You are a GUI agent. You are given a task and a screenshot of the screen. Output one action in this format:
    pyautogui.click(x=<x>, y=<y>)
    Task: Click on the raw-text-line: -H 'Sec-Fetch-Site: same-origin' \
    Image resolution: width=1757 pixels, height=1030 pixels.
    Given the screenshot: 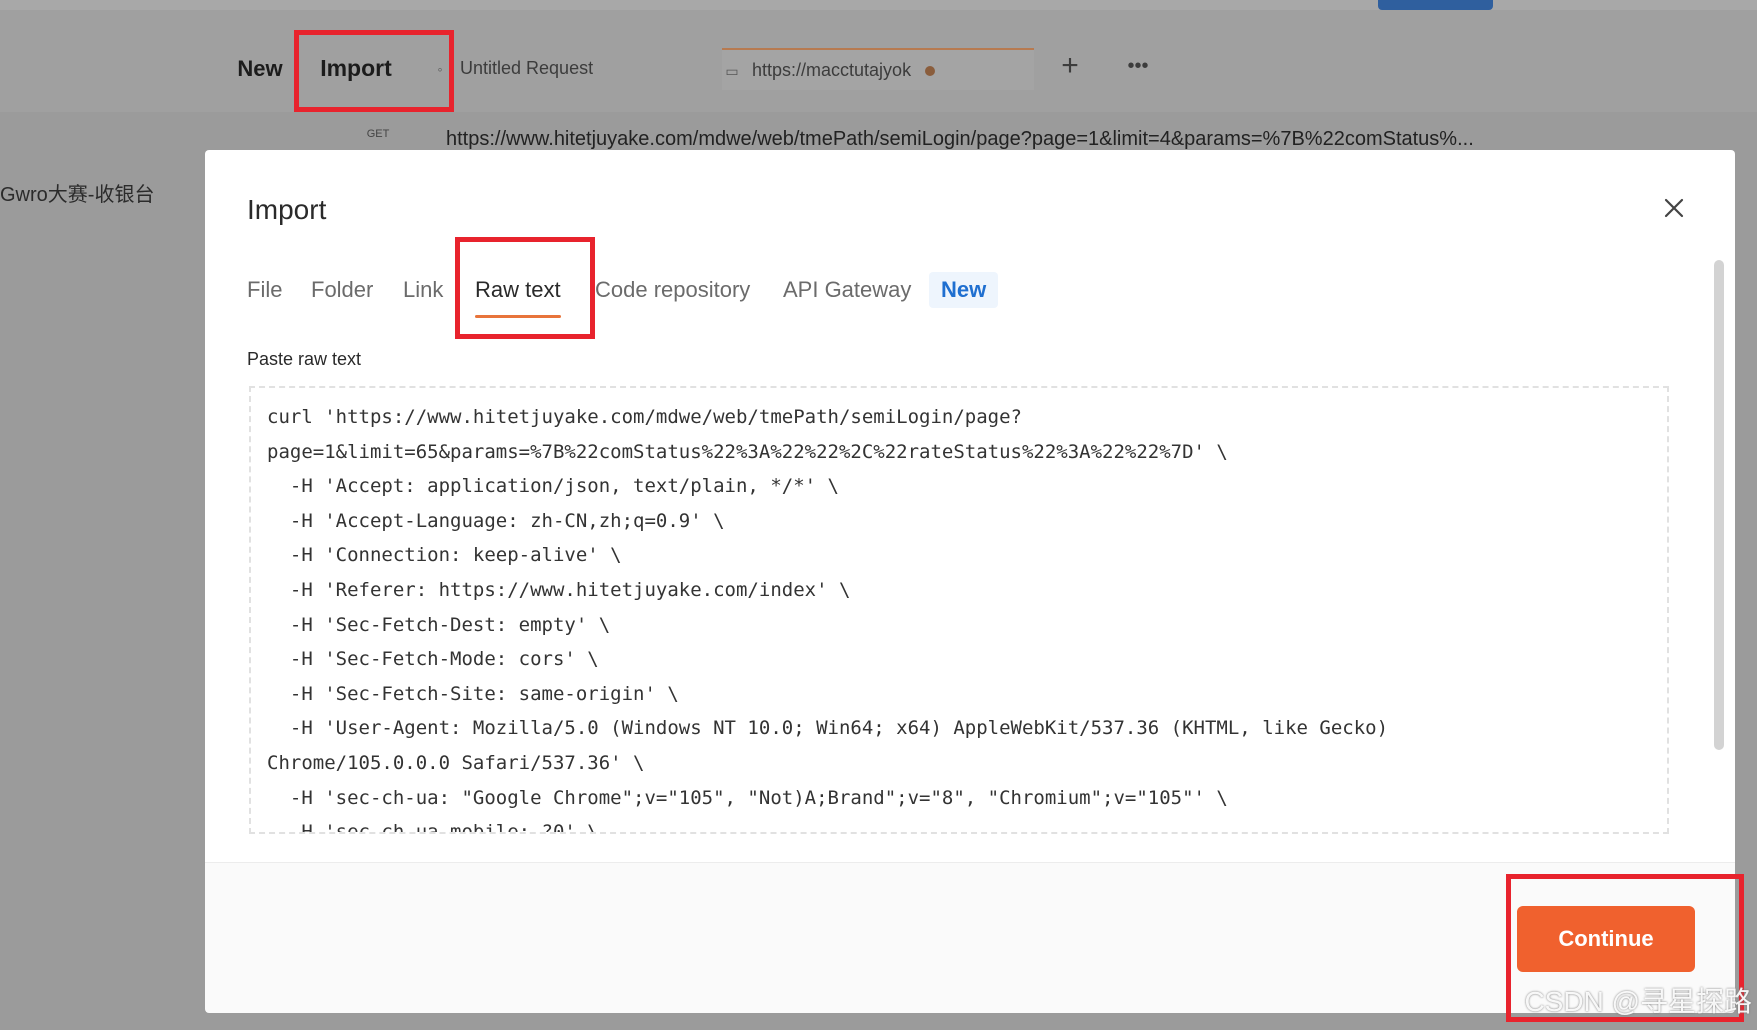 What is the action you would take?
    pyautogui.click(x=473, y=693)
    